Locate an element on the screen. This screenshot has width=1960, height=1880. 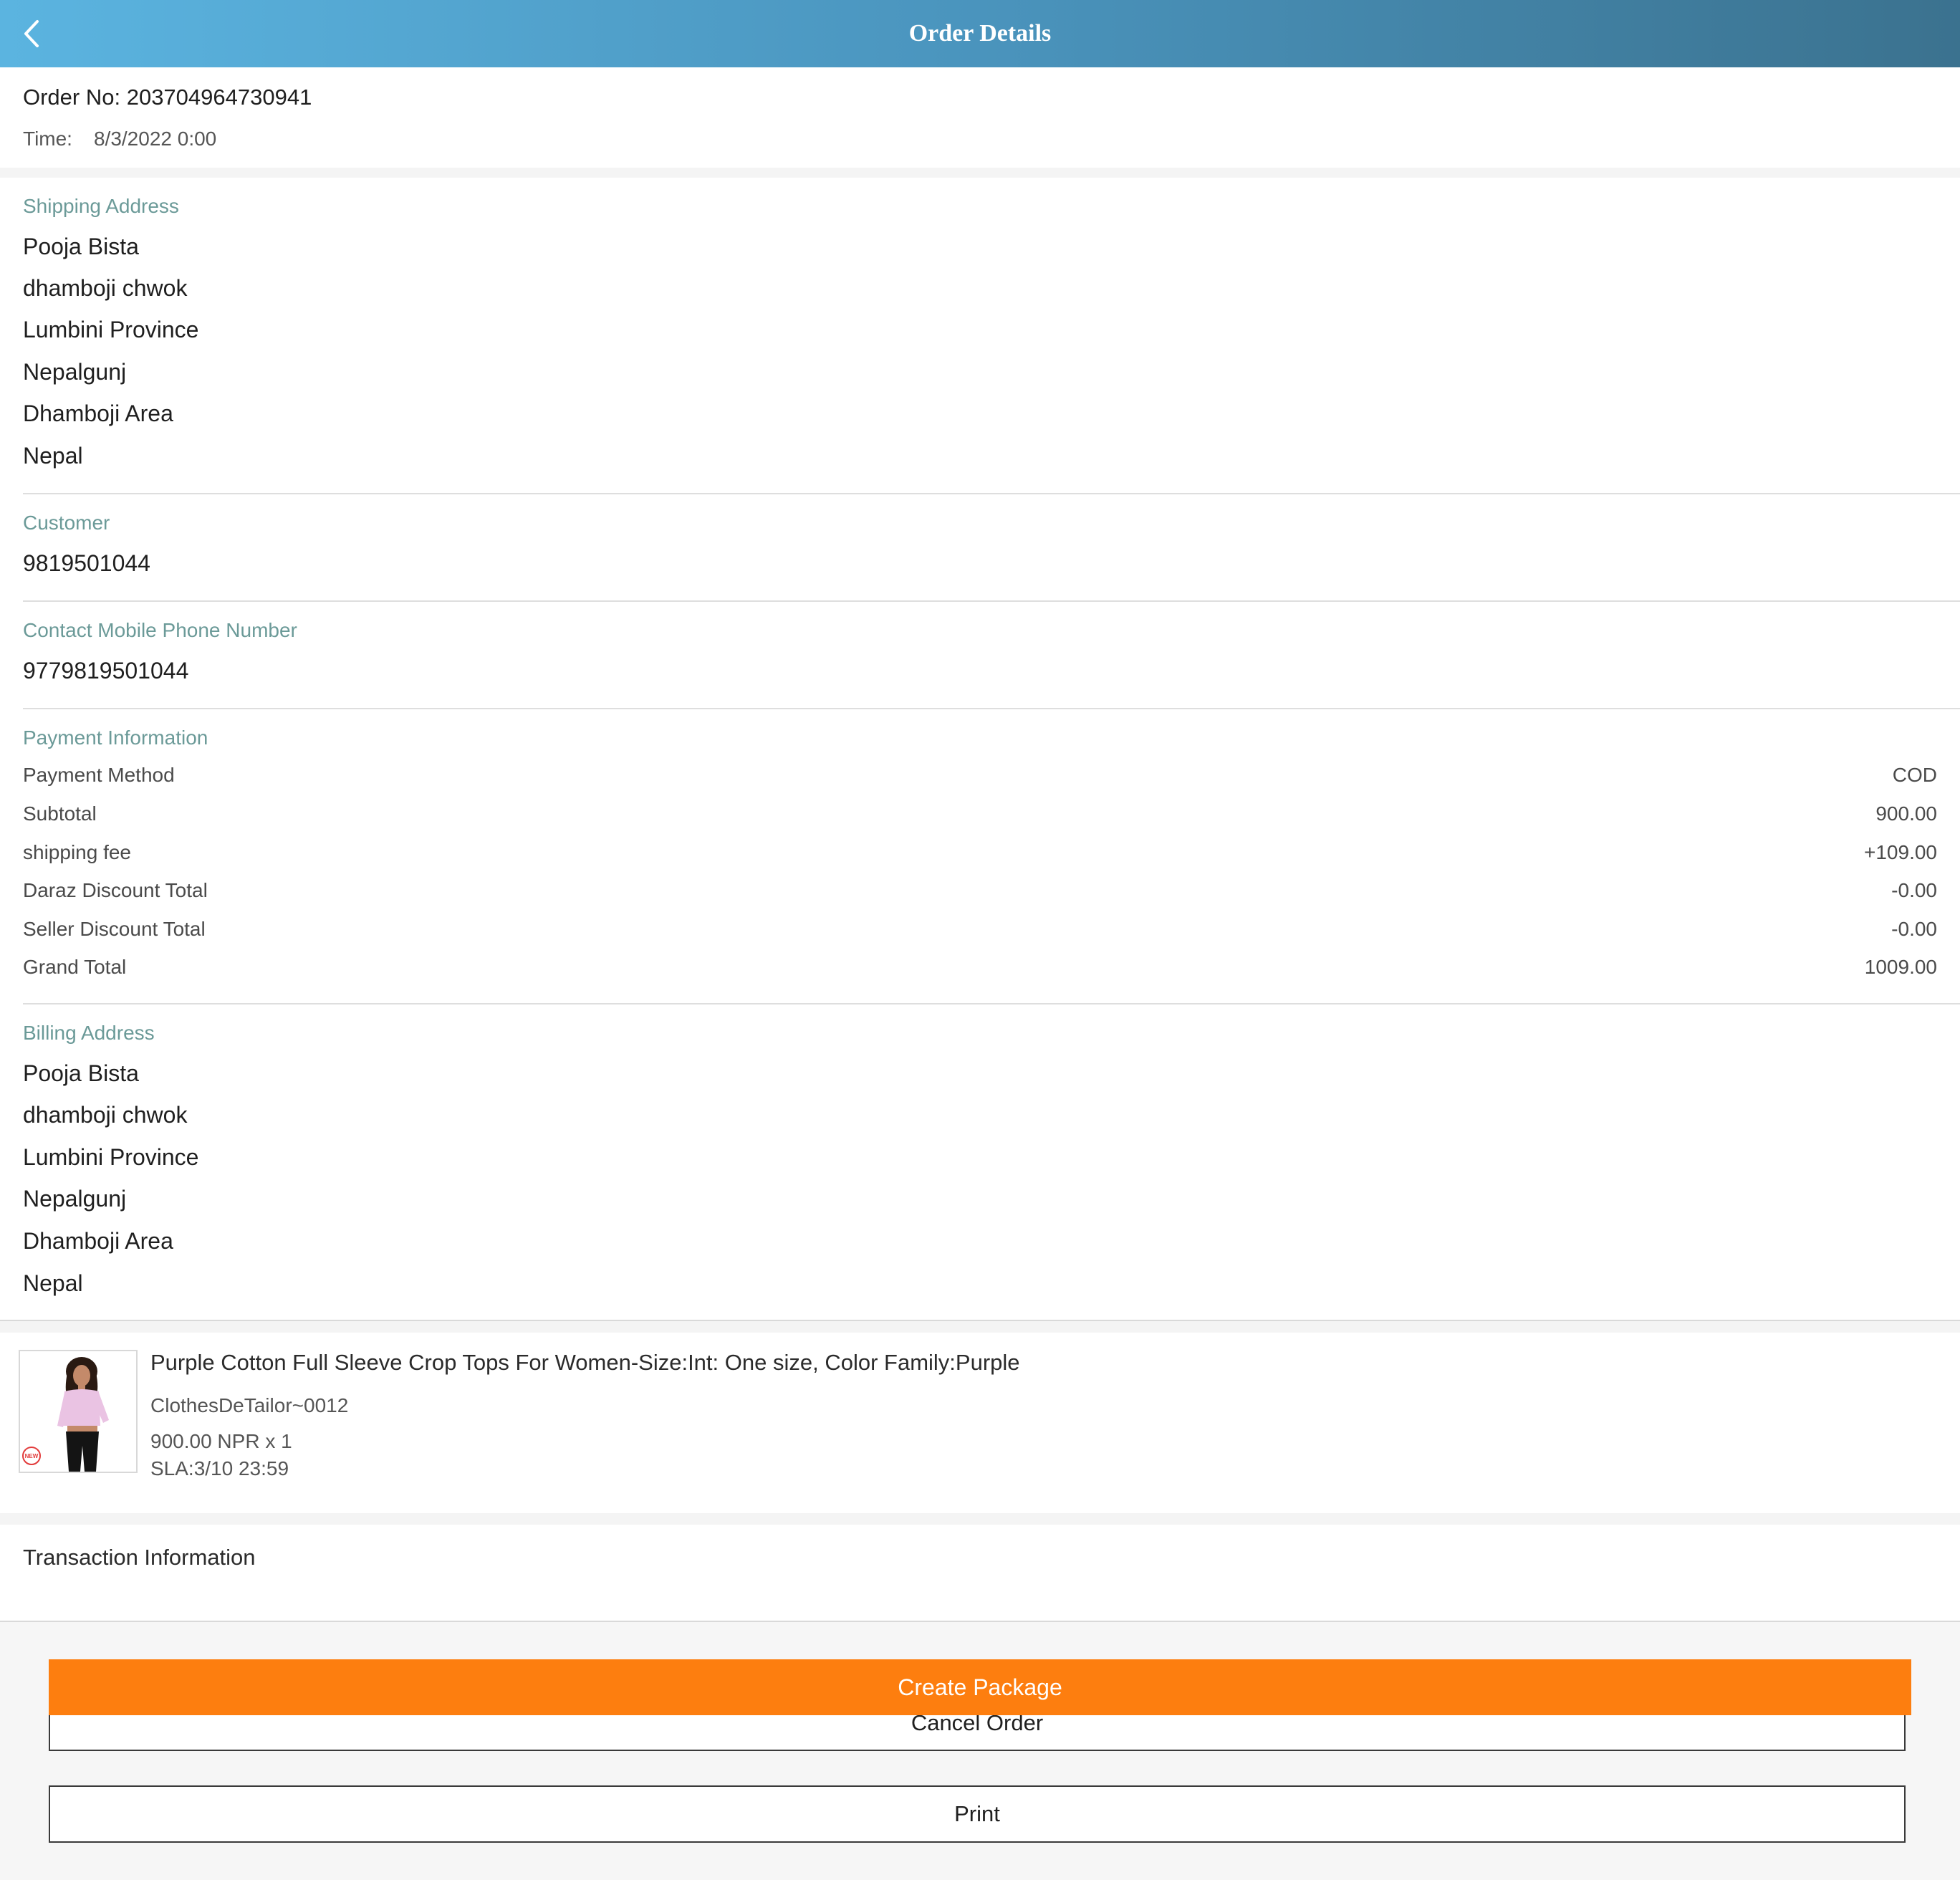
app-header: Order Details is located at coordinates (980, 33).